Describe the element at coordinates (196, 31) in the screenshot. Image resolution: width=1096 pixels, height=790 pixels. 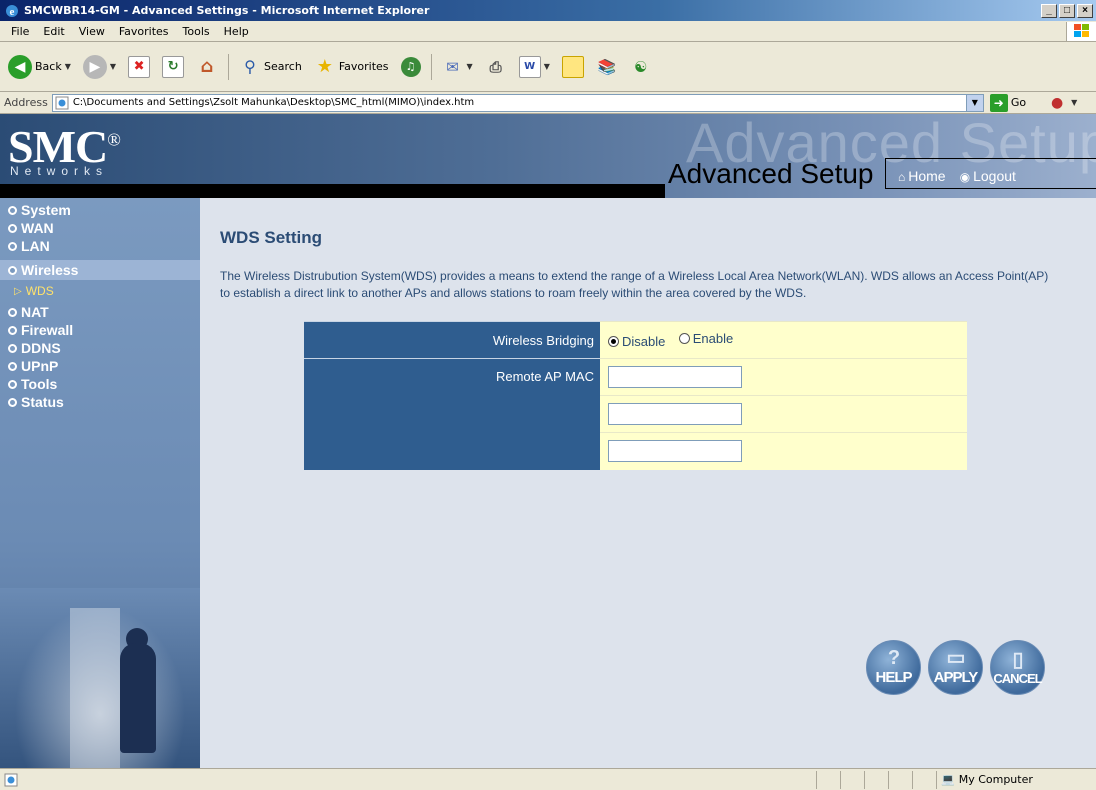
I see `menu-tools: Tools` at that location.